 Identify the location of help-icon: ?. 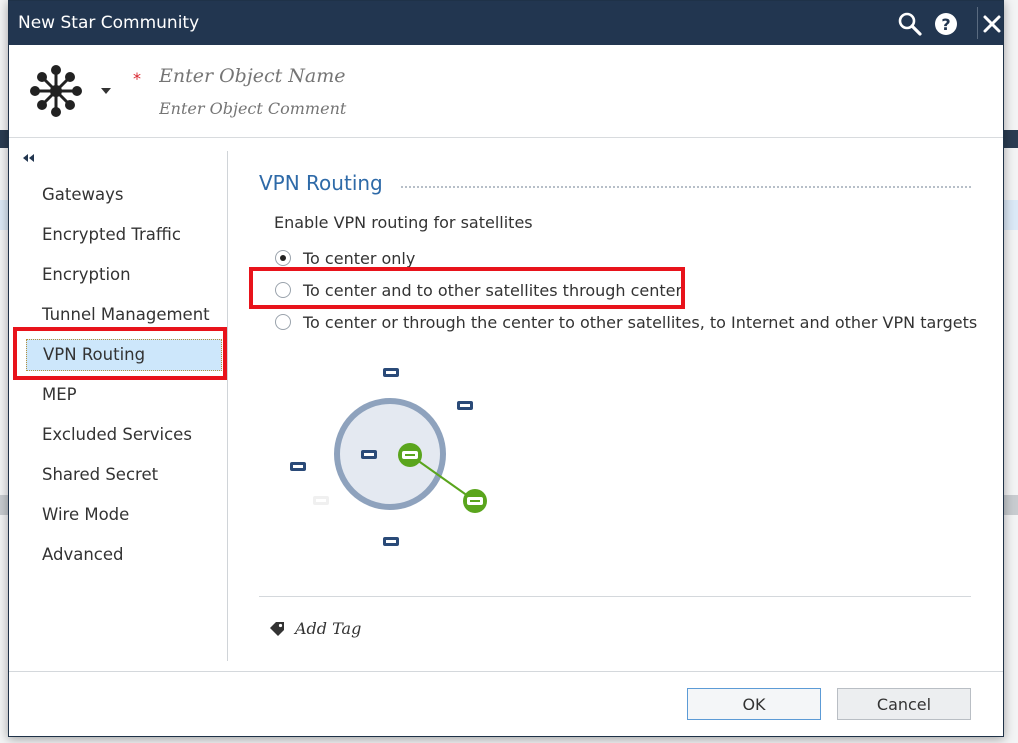
(946, 24).